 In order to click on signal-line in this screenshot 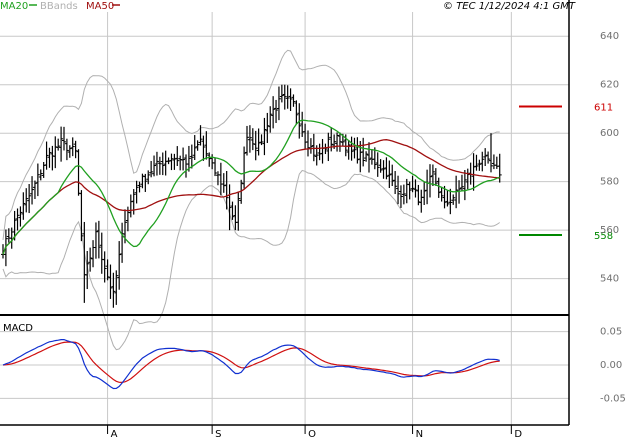, I will do `click(251, 362)`.